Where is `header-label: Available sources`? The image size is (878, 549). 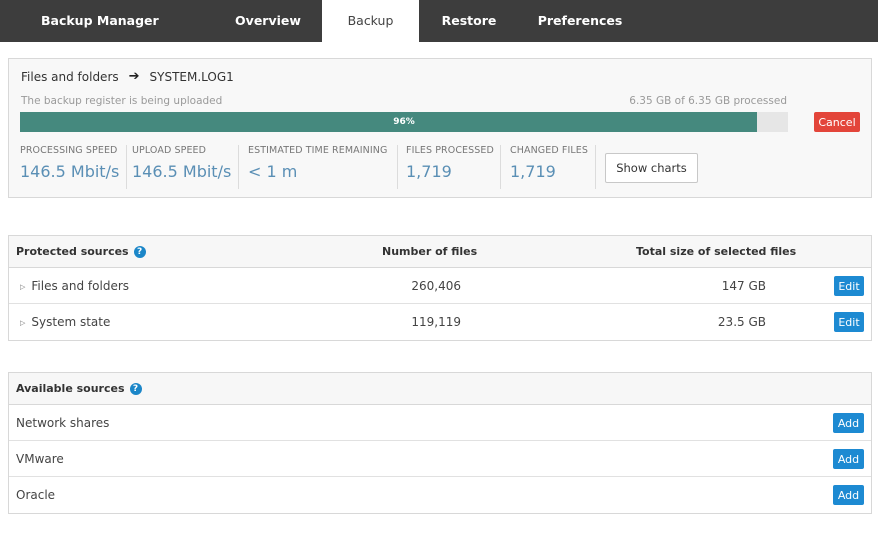 header-label: Available sources is located at coordinates (70, 388).